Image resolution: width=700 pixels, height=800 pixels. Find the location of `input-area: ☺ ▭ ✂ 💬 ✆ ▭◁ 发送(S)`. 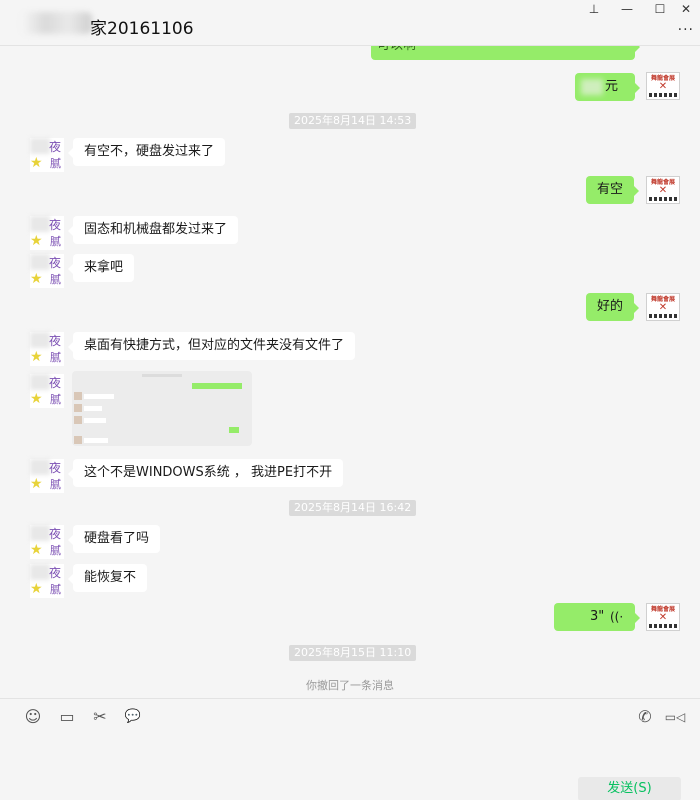

input-area: ☺ ▭ ✂ 💬 ✆ ▭◁ 发送(S) is located at coordinates (350, 749).